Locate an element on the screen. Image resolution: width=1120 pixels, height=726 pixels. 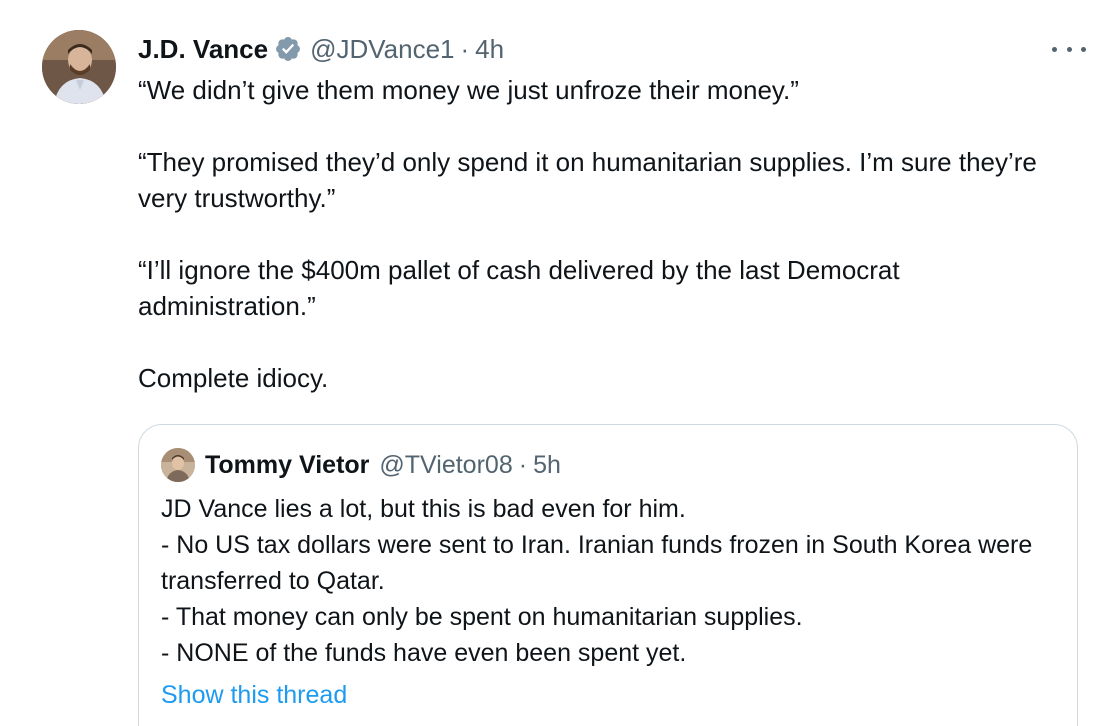
more-options-icon is located at coordinates (1069, 49).